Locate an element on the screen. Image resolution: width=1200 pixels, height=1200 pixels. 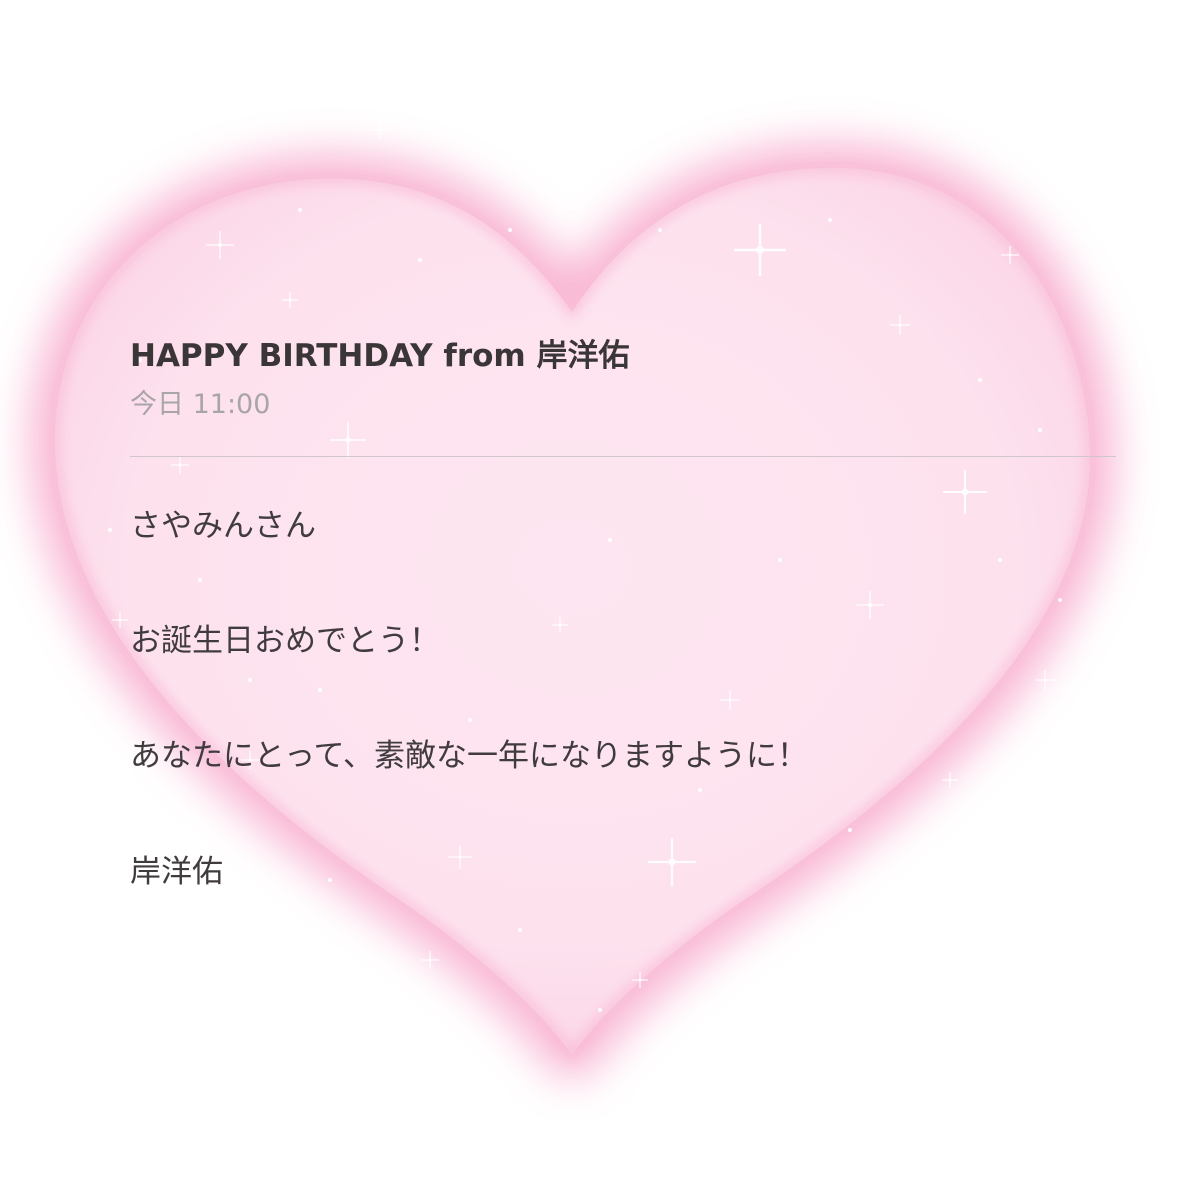
message-body-line: お誕生日おめでとう！ is located at coordinates (285, 641).